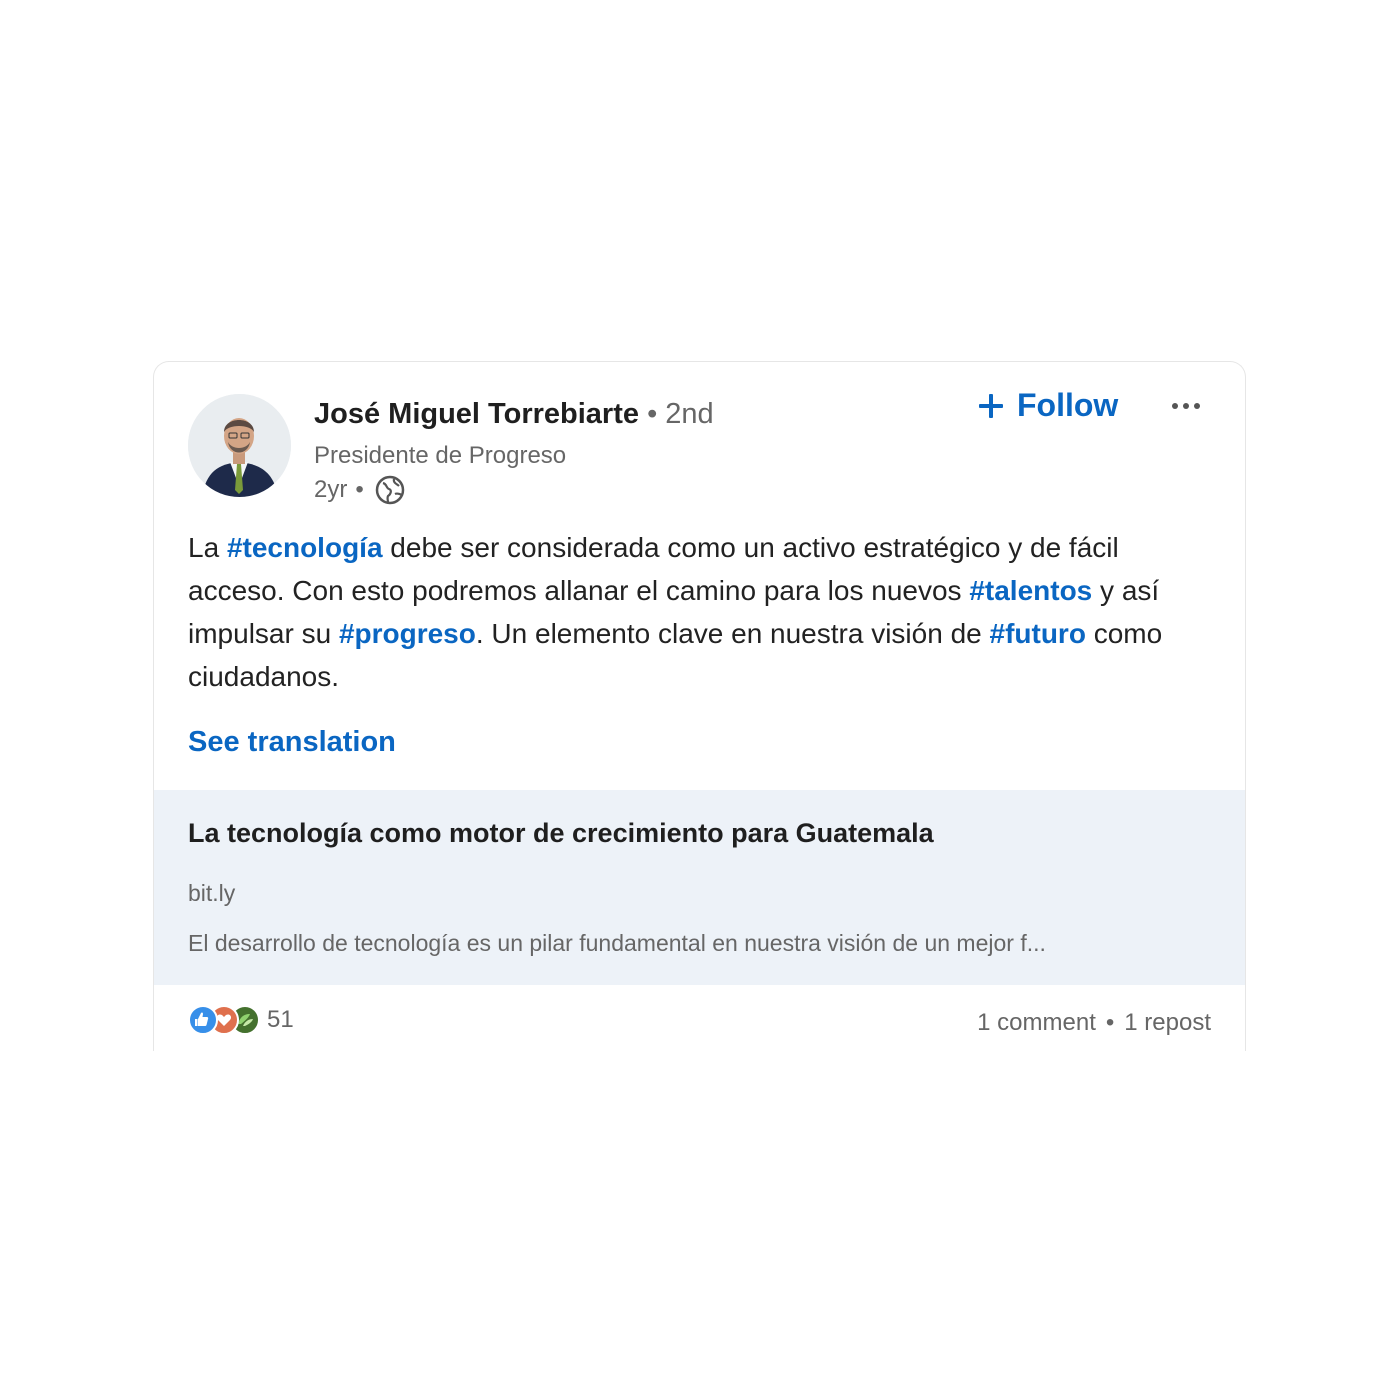  Describe the element at coordinates (1036, 1023) in the screenshot. I see `comments-count: 1 comment` at that location.